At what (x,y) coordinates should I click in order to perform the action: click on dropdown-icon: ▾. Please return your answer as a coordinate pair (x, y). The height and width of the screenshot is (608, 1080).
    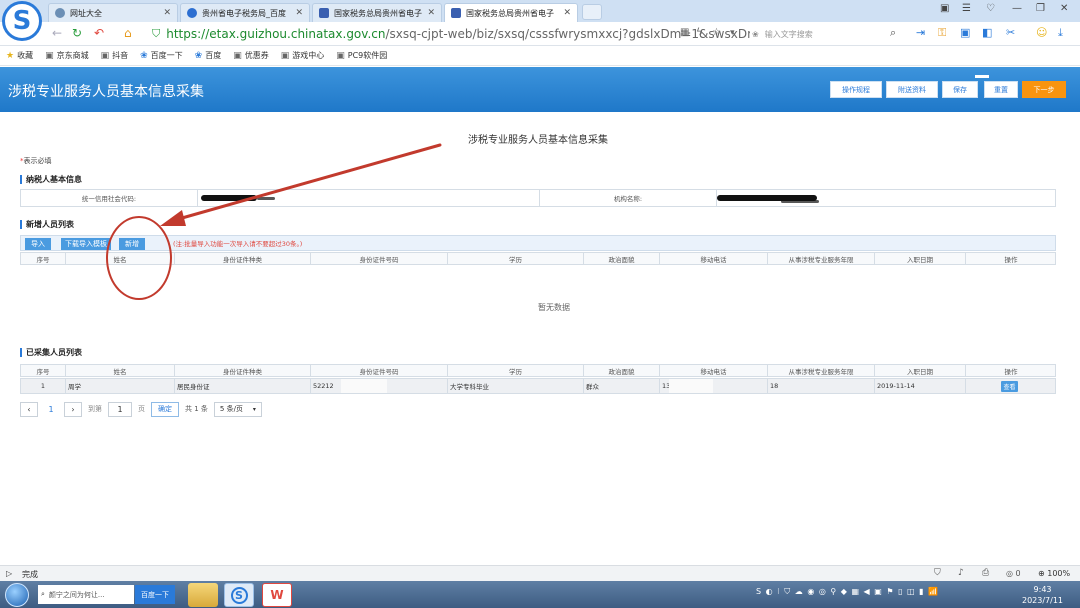
    Looking at the image, I should click on (732, 33).